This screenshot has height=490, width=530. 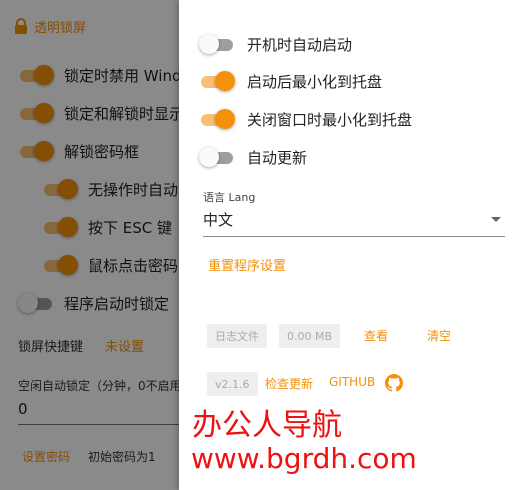 I want to click on check-update-button: 检查更新, so click(x=289, y=383).